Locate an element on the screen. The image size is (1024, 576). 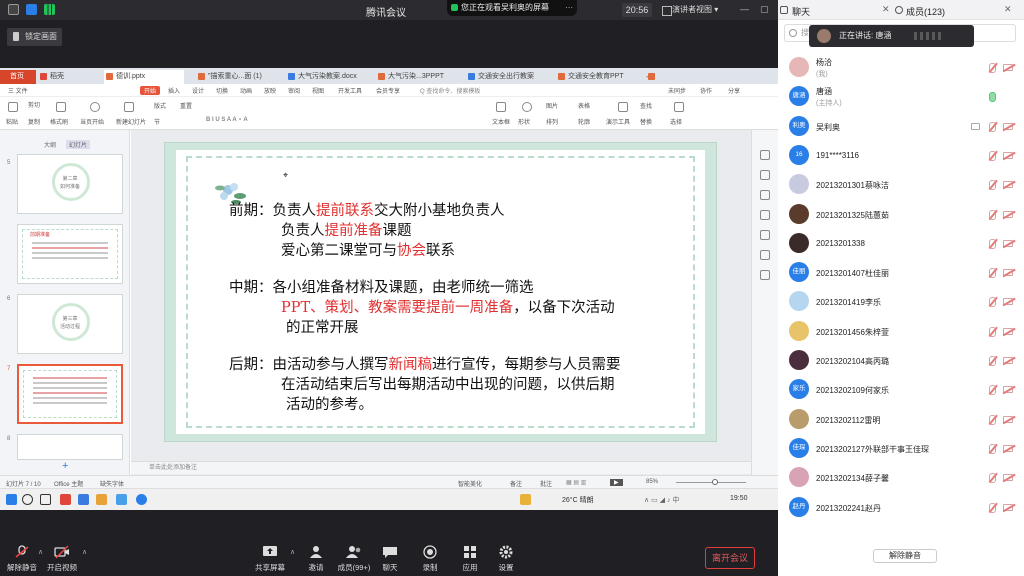
menu-insert: 插入 is located at coordinates (174, 90).